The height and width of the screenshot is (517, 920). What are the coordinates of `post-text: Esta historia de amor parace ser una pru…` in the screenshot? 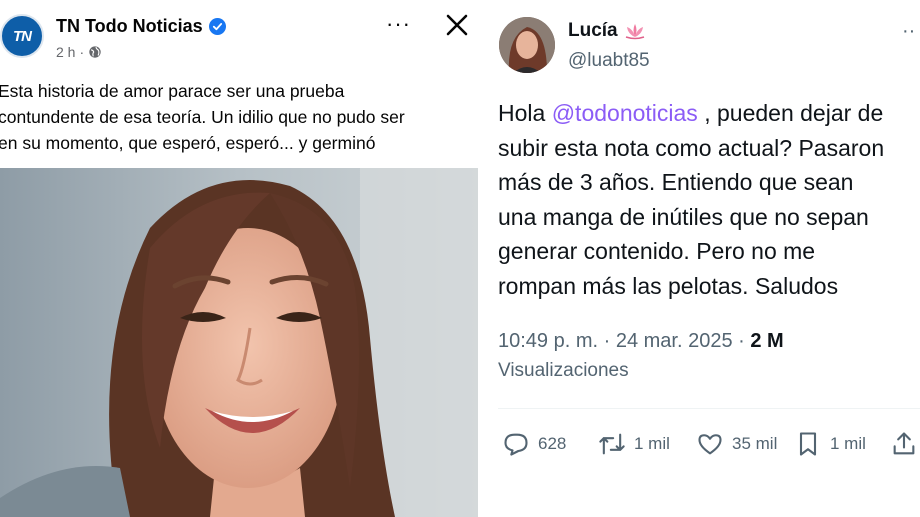 It's located at (238, 117).